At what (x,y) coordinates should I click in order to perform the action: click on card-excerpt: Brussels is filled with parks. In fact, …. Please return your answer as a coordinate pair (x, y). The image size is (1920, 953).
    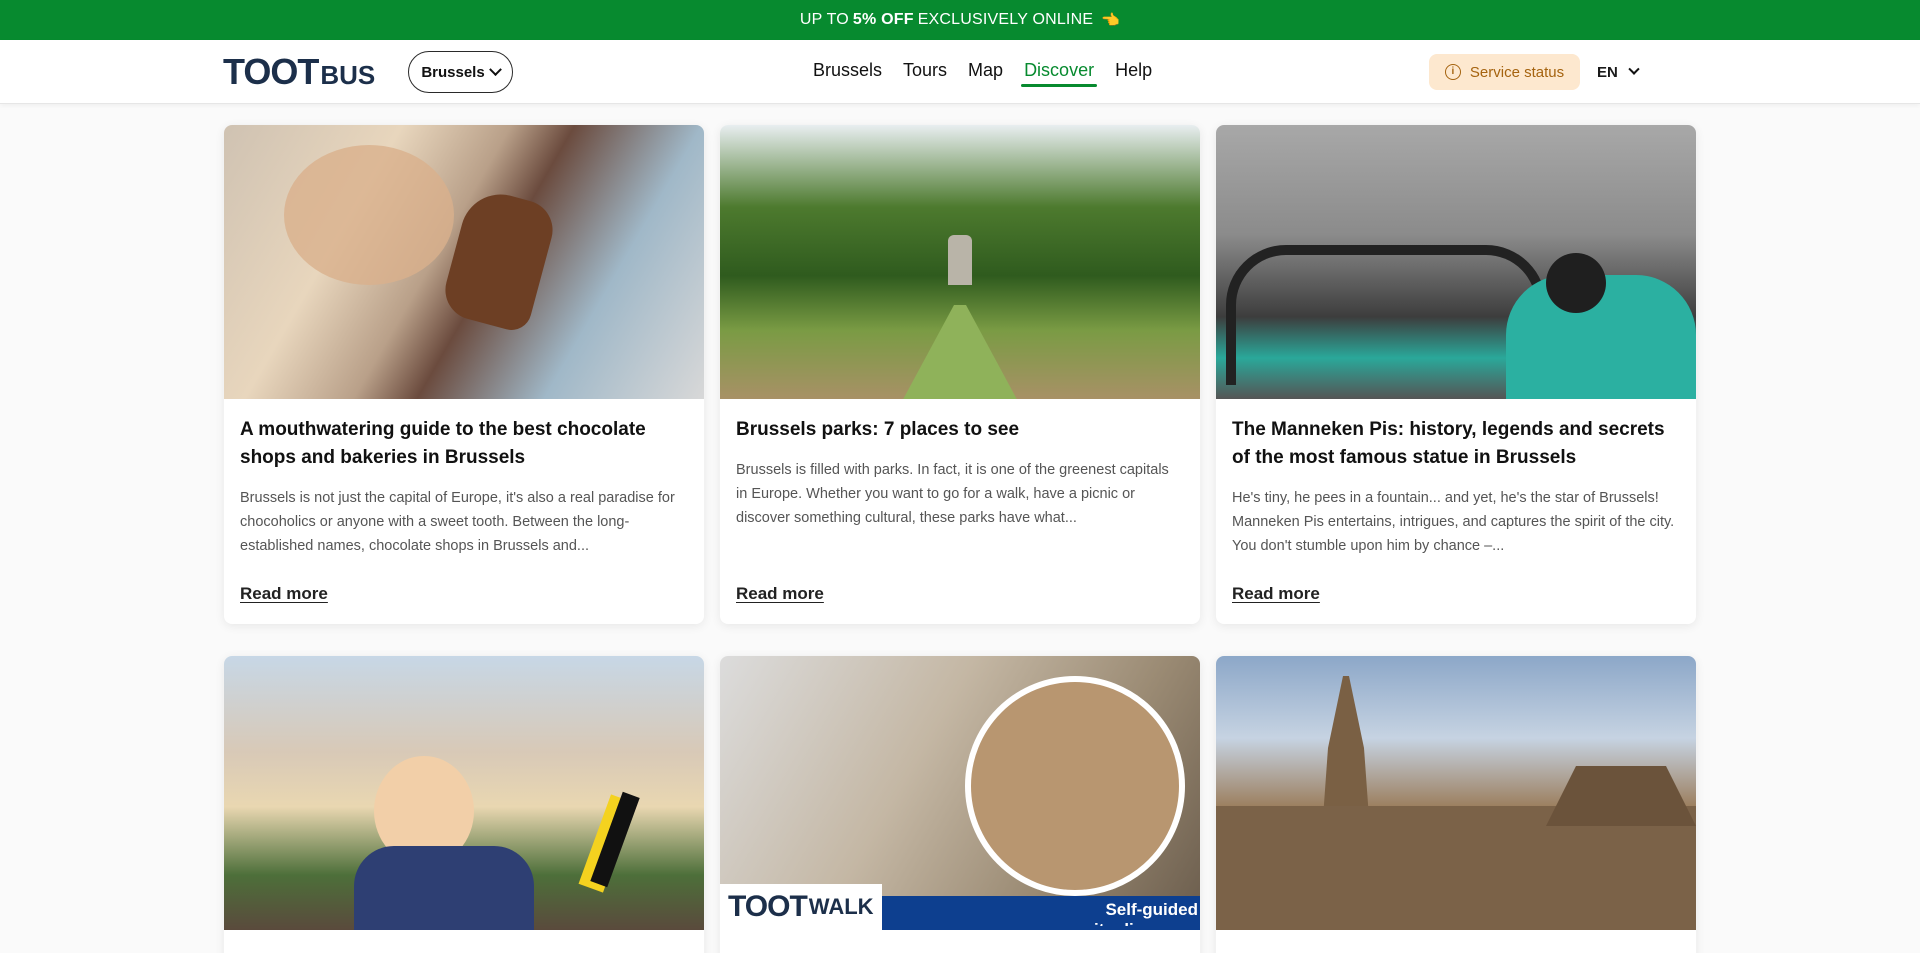
    Looking at the image, I should click on (952, 494).